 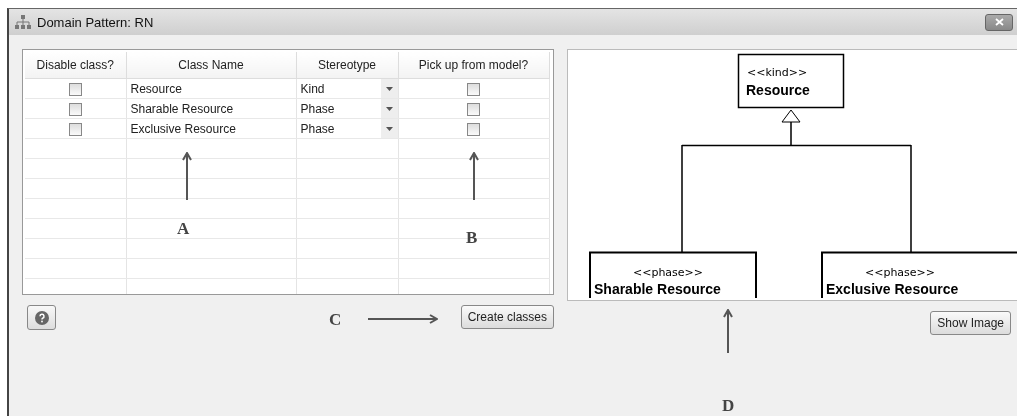 What do you see at coordinates (473, 65) in the screenshot?
I see `column-header: Pick up from model?` at bounding box center [473, 65].